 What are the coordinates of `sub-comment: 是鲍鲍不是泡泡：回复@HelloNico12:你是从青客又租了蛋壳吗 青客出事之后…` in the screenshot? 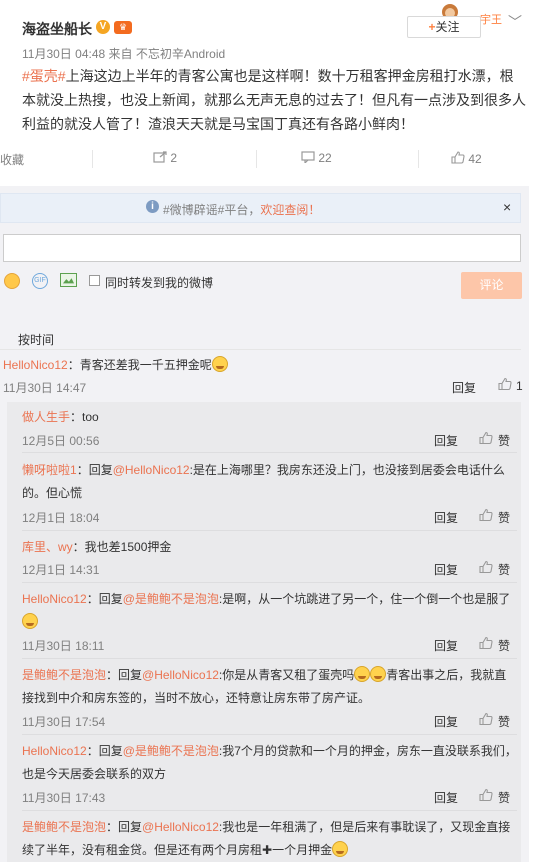 It's located at (269, 687).